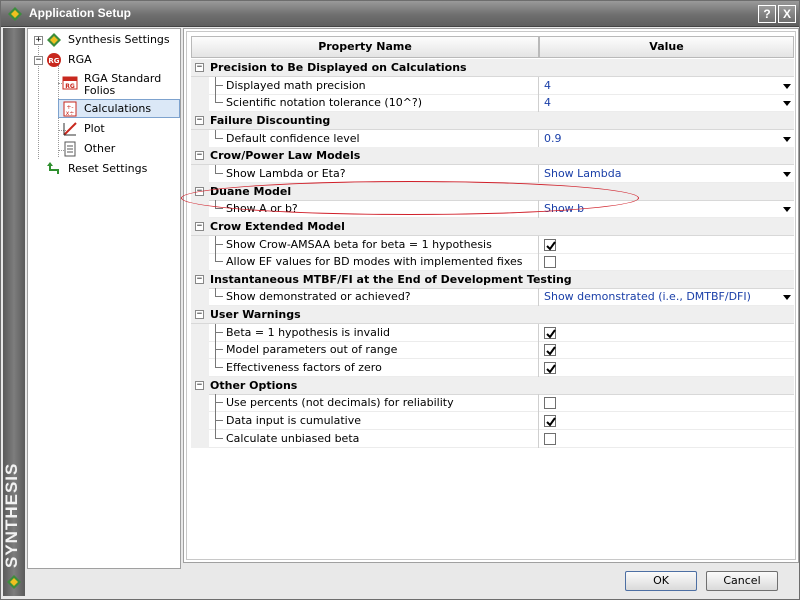 The image size is (800, 600). Describe the element at coordinates (38, 40) in the screenshot. I see `expand-icon: +` at that location.